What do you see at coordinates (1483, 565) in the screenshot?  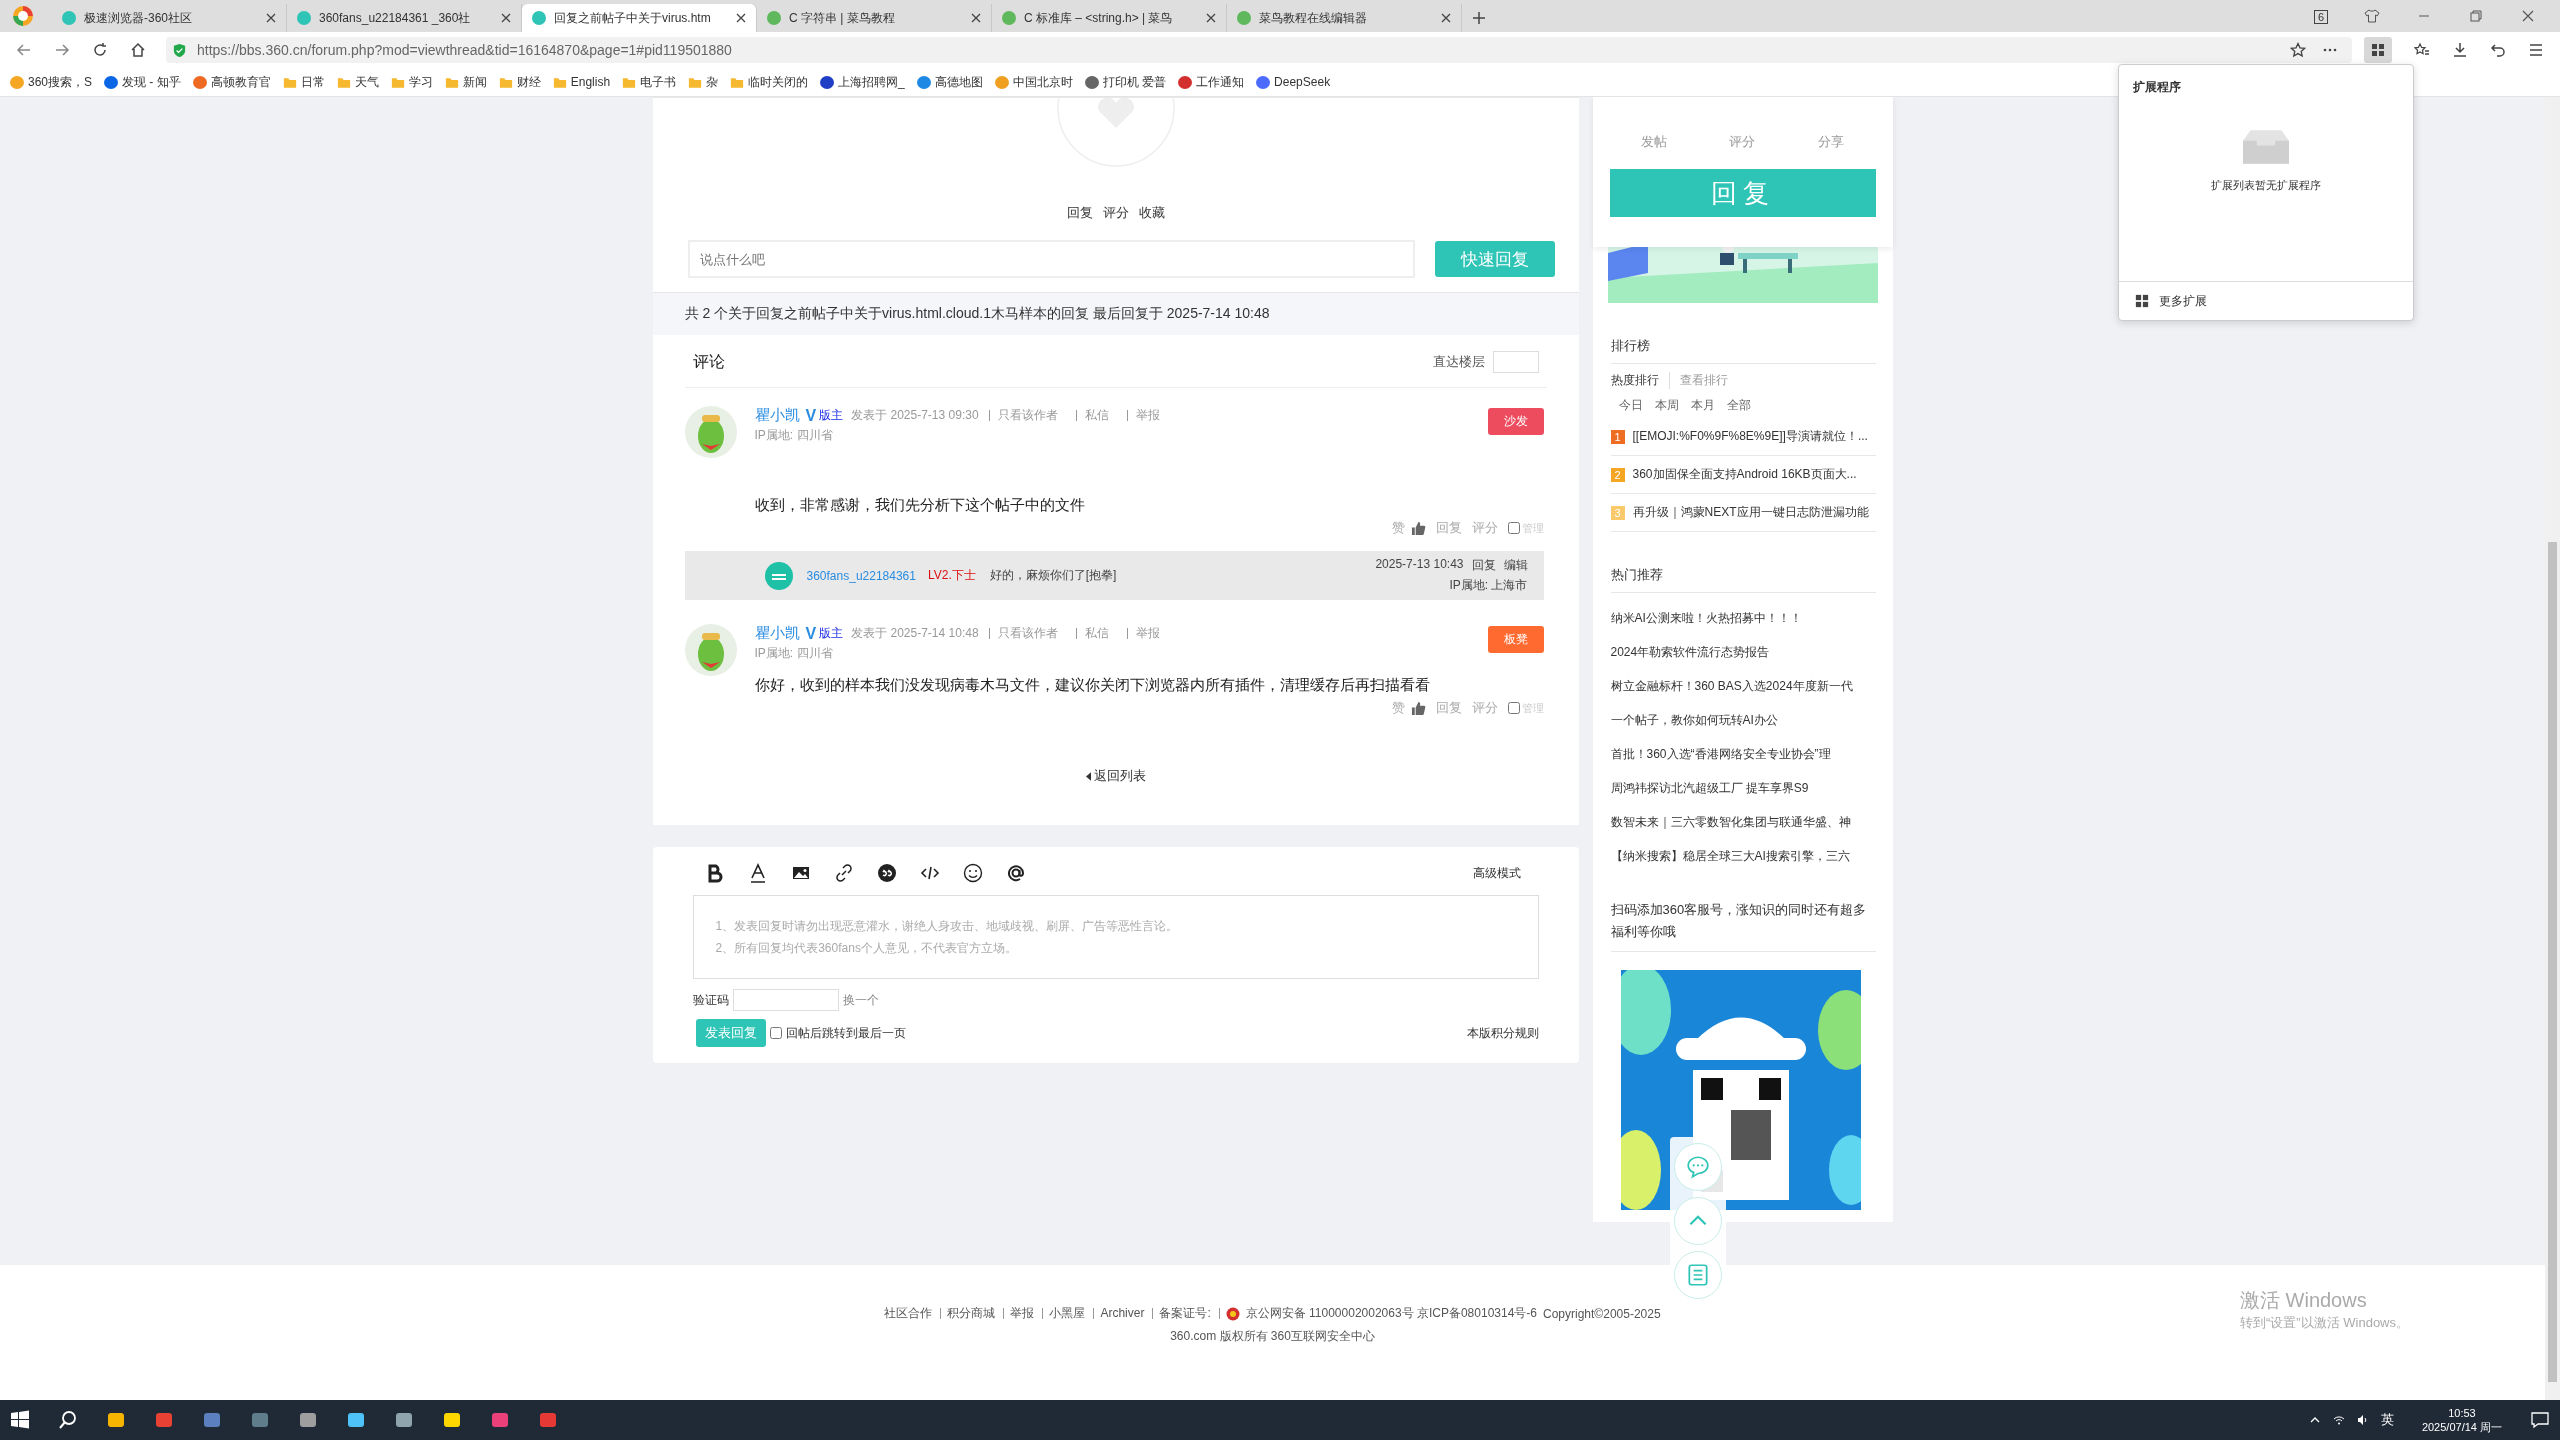 I see `reply-action-link: 回复` at bounding box center [1483, 565].